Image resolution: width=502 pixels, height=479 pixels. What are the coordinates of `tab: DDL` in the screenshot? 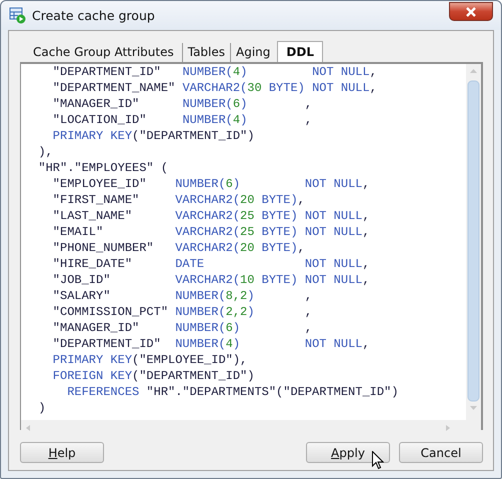 It's located at (300, 51).